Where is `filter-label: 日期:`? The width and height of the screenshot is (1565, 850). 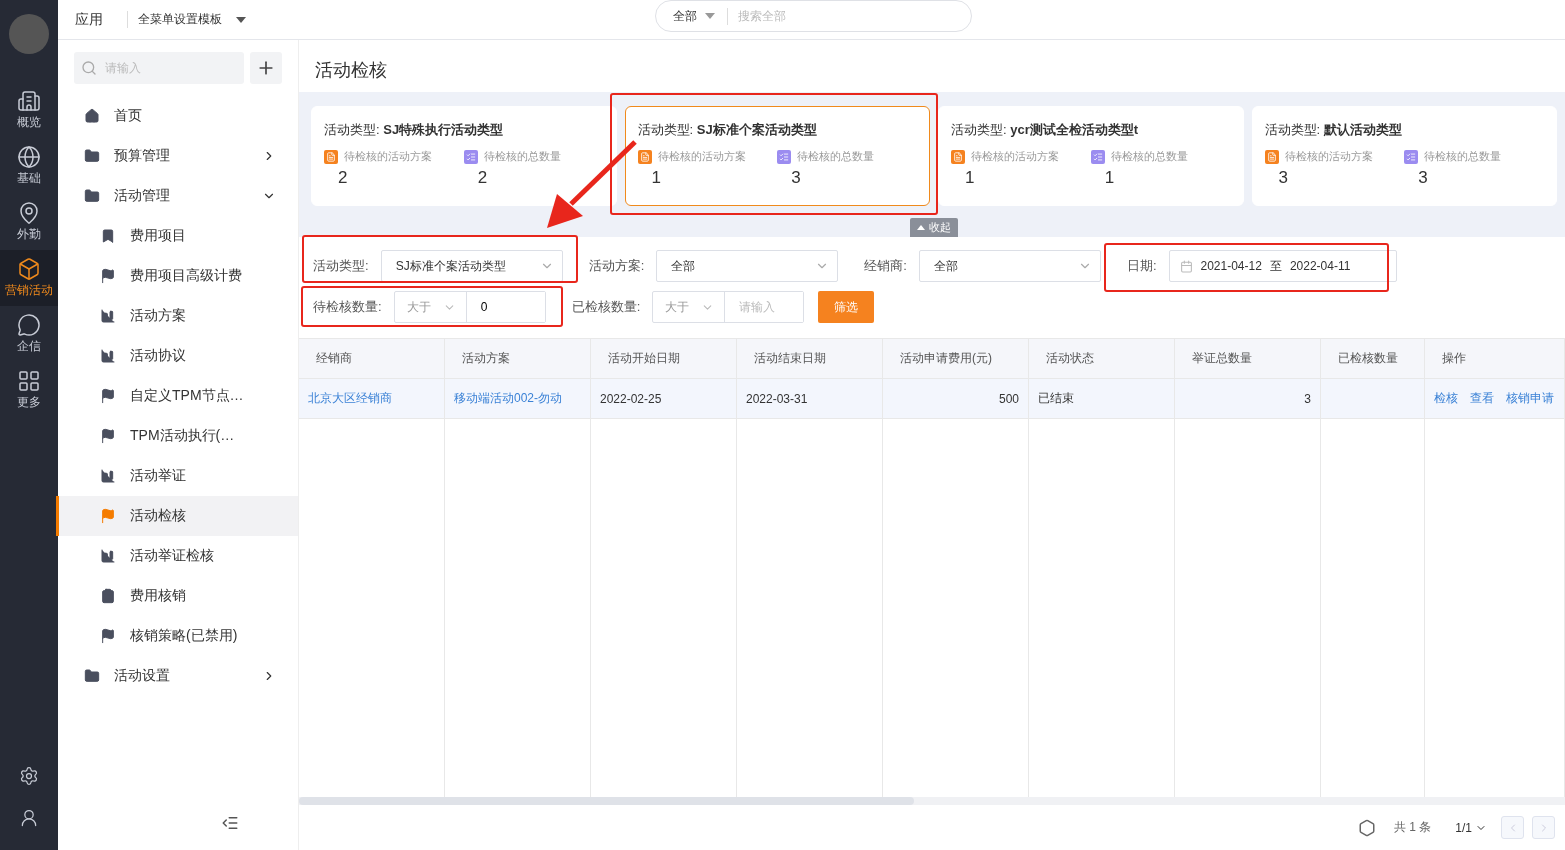 filter-label: 日期: is located at coordinates (1141, 266).